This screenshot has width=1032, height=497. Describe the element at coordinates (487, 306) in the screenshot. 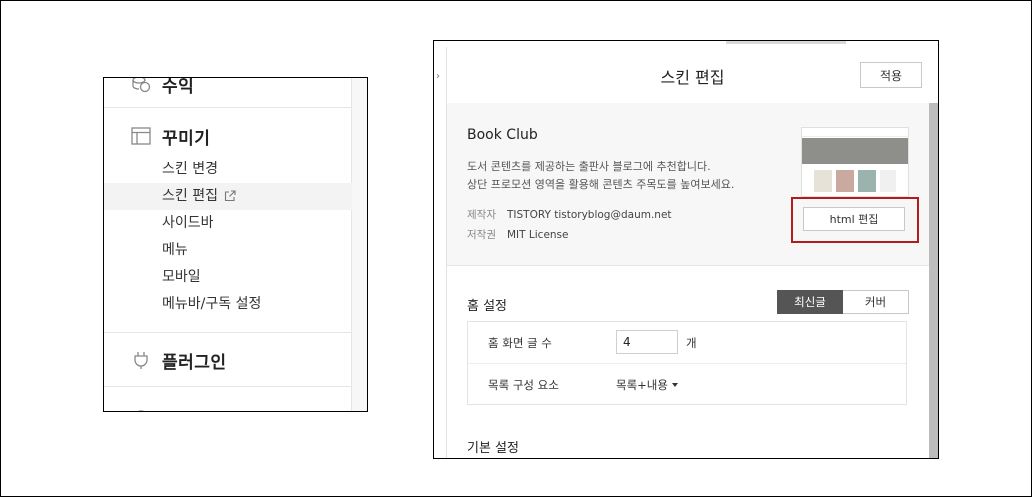

I see `home-settings-title: 홈 설정` at that location.